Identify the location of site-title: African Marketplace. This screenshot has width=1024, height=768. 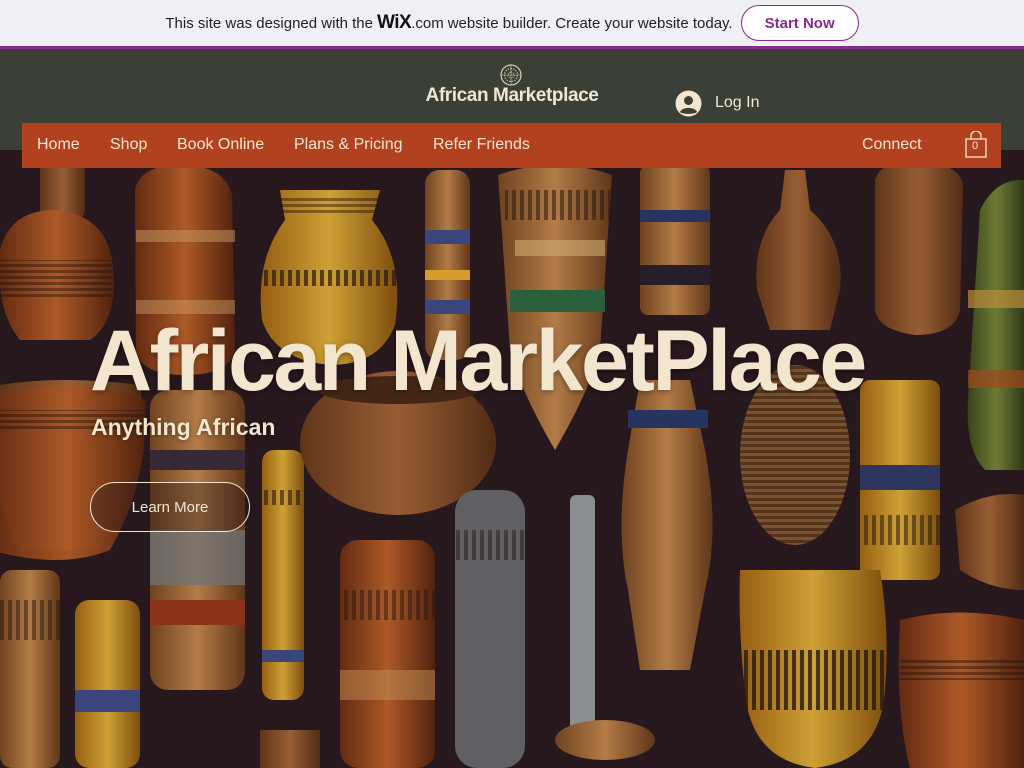
(512, 96).